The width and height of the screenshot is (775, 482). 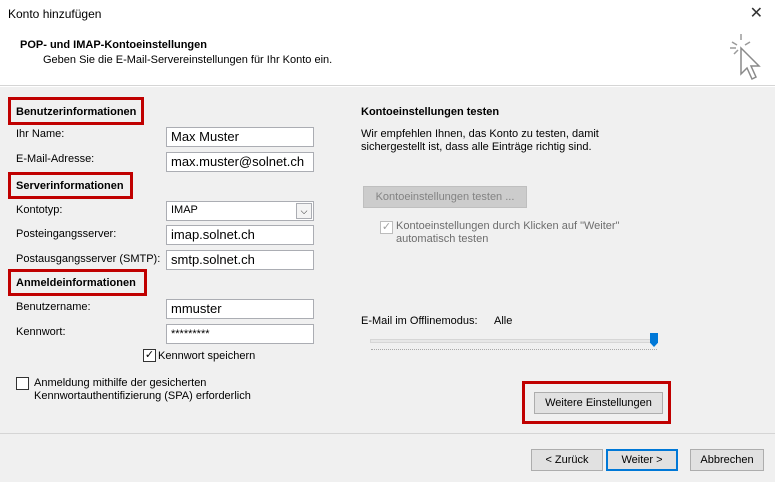 I want to click on offline-mode-value: Alle, so click(x=503, y=321).